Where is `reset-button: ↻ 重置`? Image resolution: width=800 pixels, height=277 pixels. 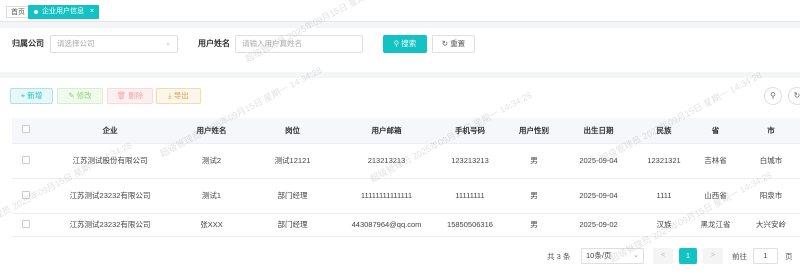
reset-button: ↻ 重置 is located at coordinates (453, 44).